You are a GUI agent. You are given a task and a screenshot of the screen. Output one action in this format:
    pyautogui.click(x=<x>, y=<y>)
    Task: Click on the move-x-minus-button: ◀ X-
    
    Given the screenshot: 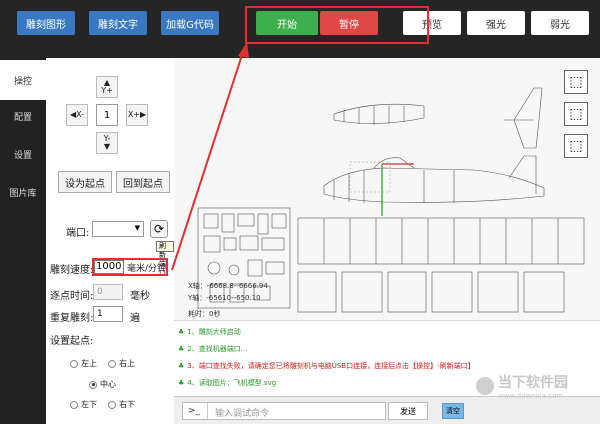 What is the action you would take?
    pyautogui.click(x=77, y=115)
    